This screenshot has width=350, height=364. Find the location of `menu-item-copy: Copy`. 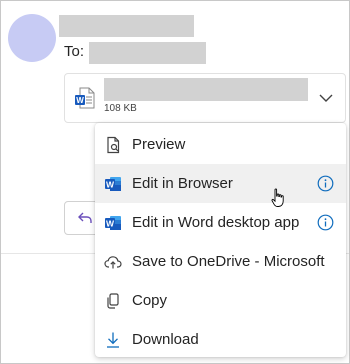

menu-item-copy: Copy is located at coordinates (220, 300).